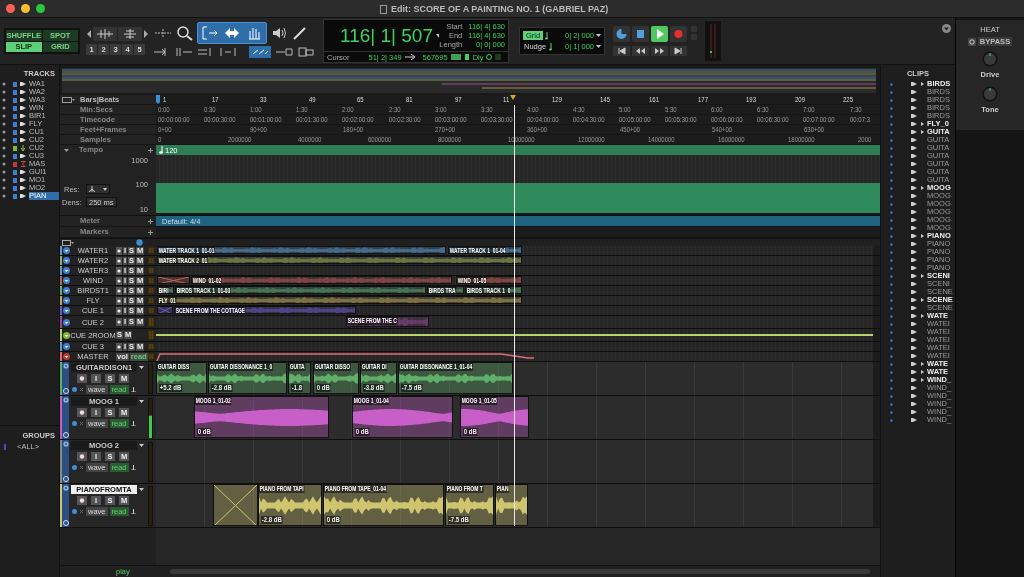 Image resolution: width=1024 pixels, height=577 pixels. What do you see at coordinates (279, 33) in the screenshot?
I see `speaker-icon` at bounding box center [279, 33].